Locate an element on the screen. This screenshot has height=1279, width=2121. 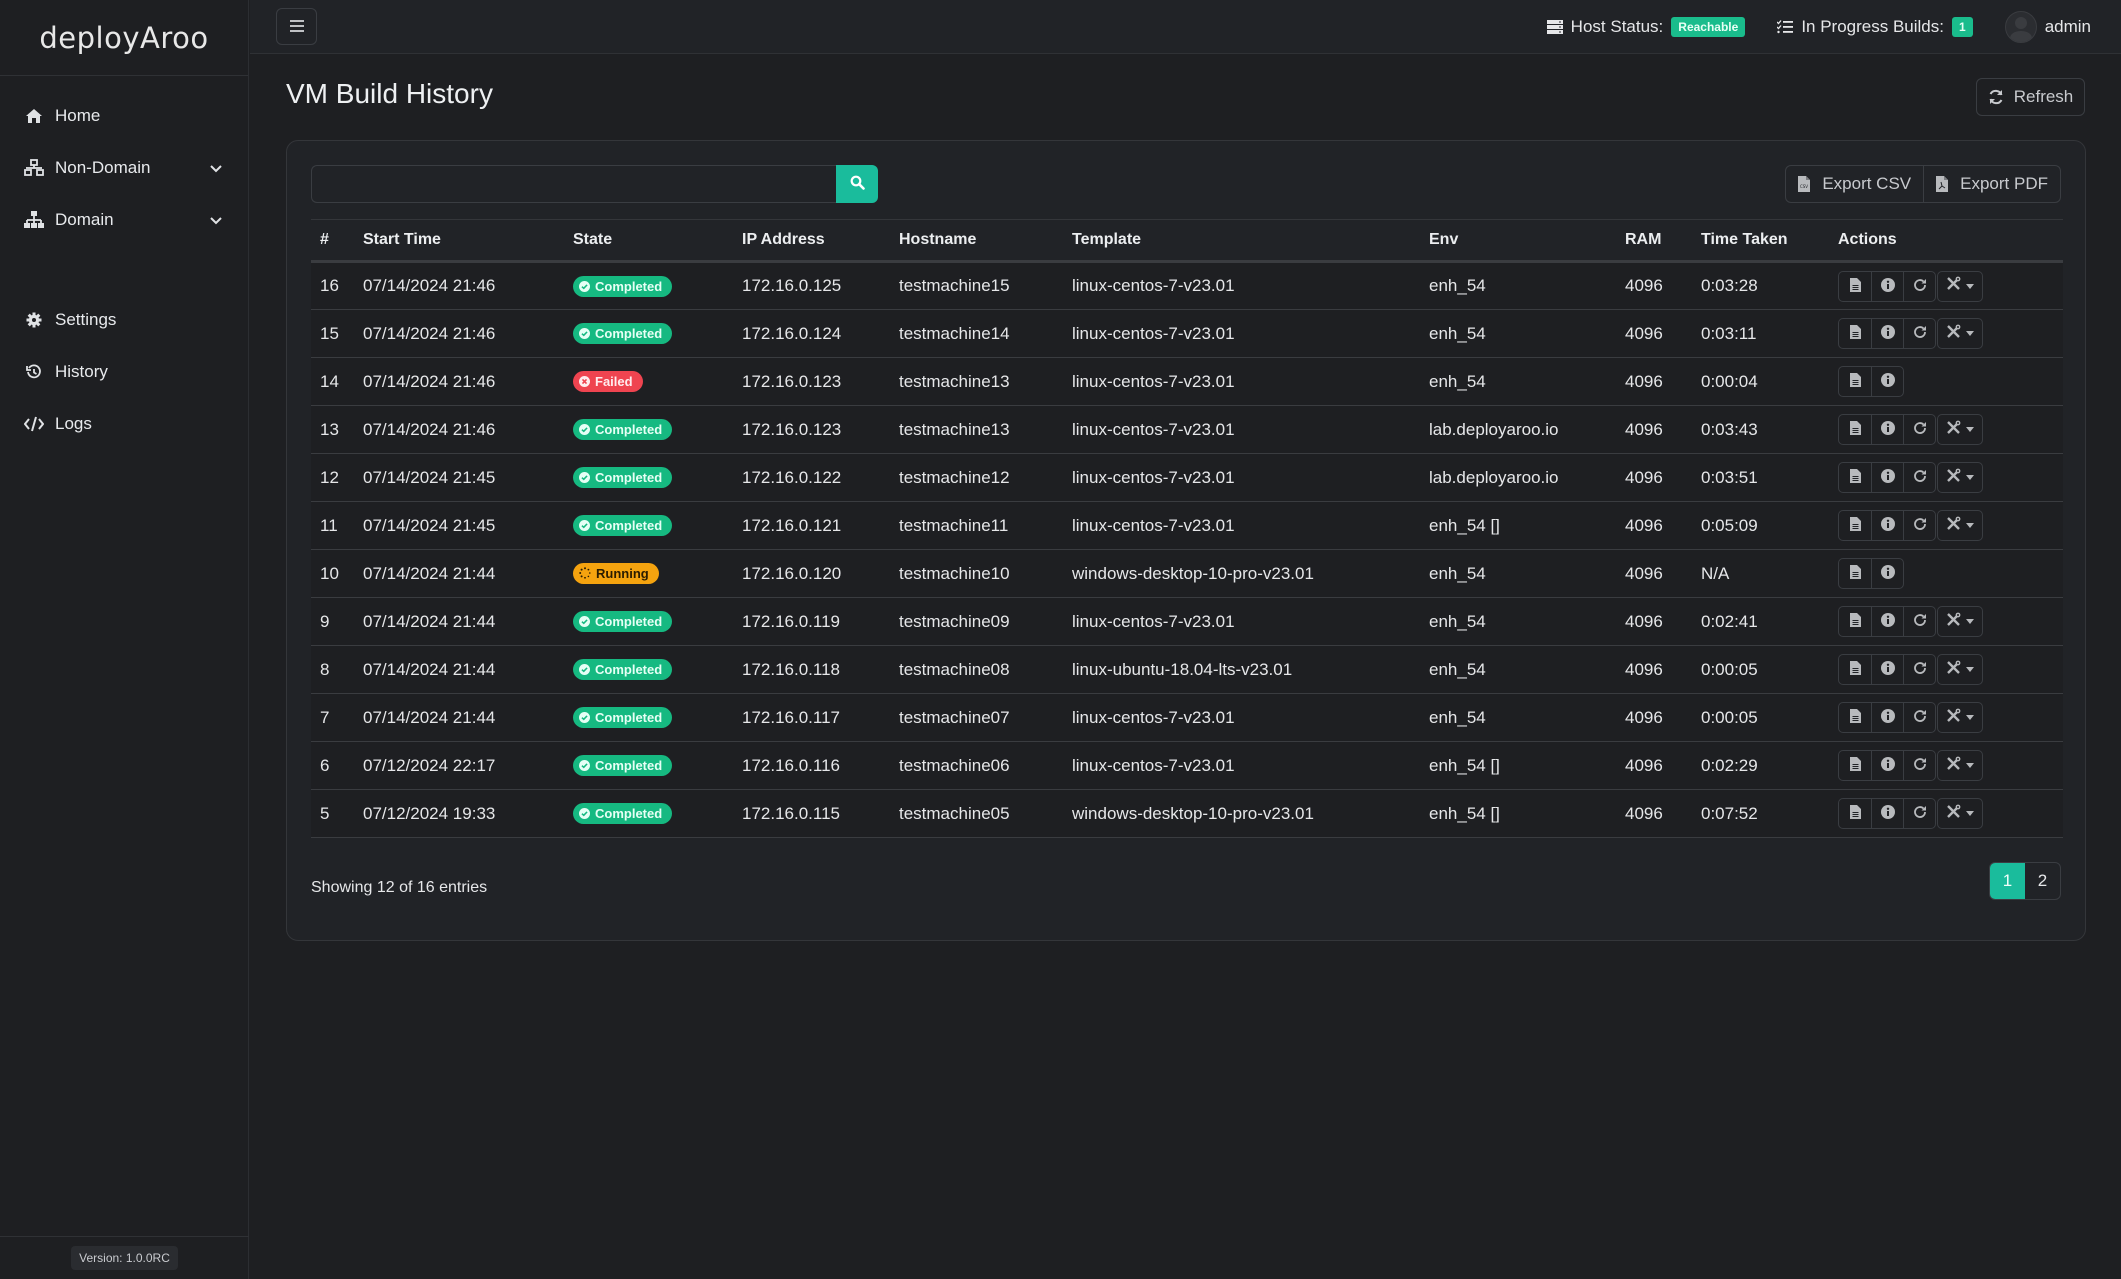
column-header-env: Env is located at coordinates (1518, 241).